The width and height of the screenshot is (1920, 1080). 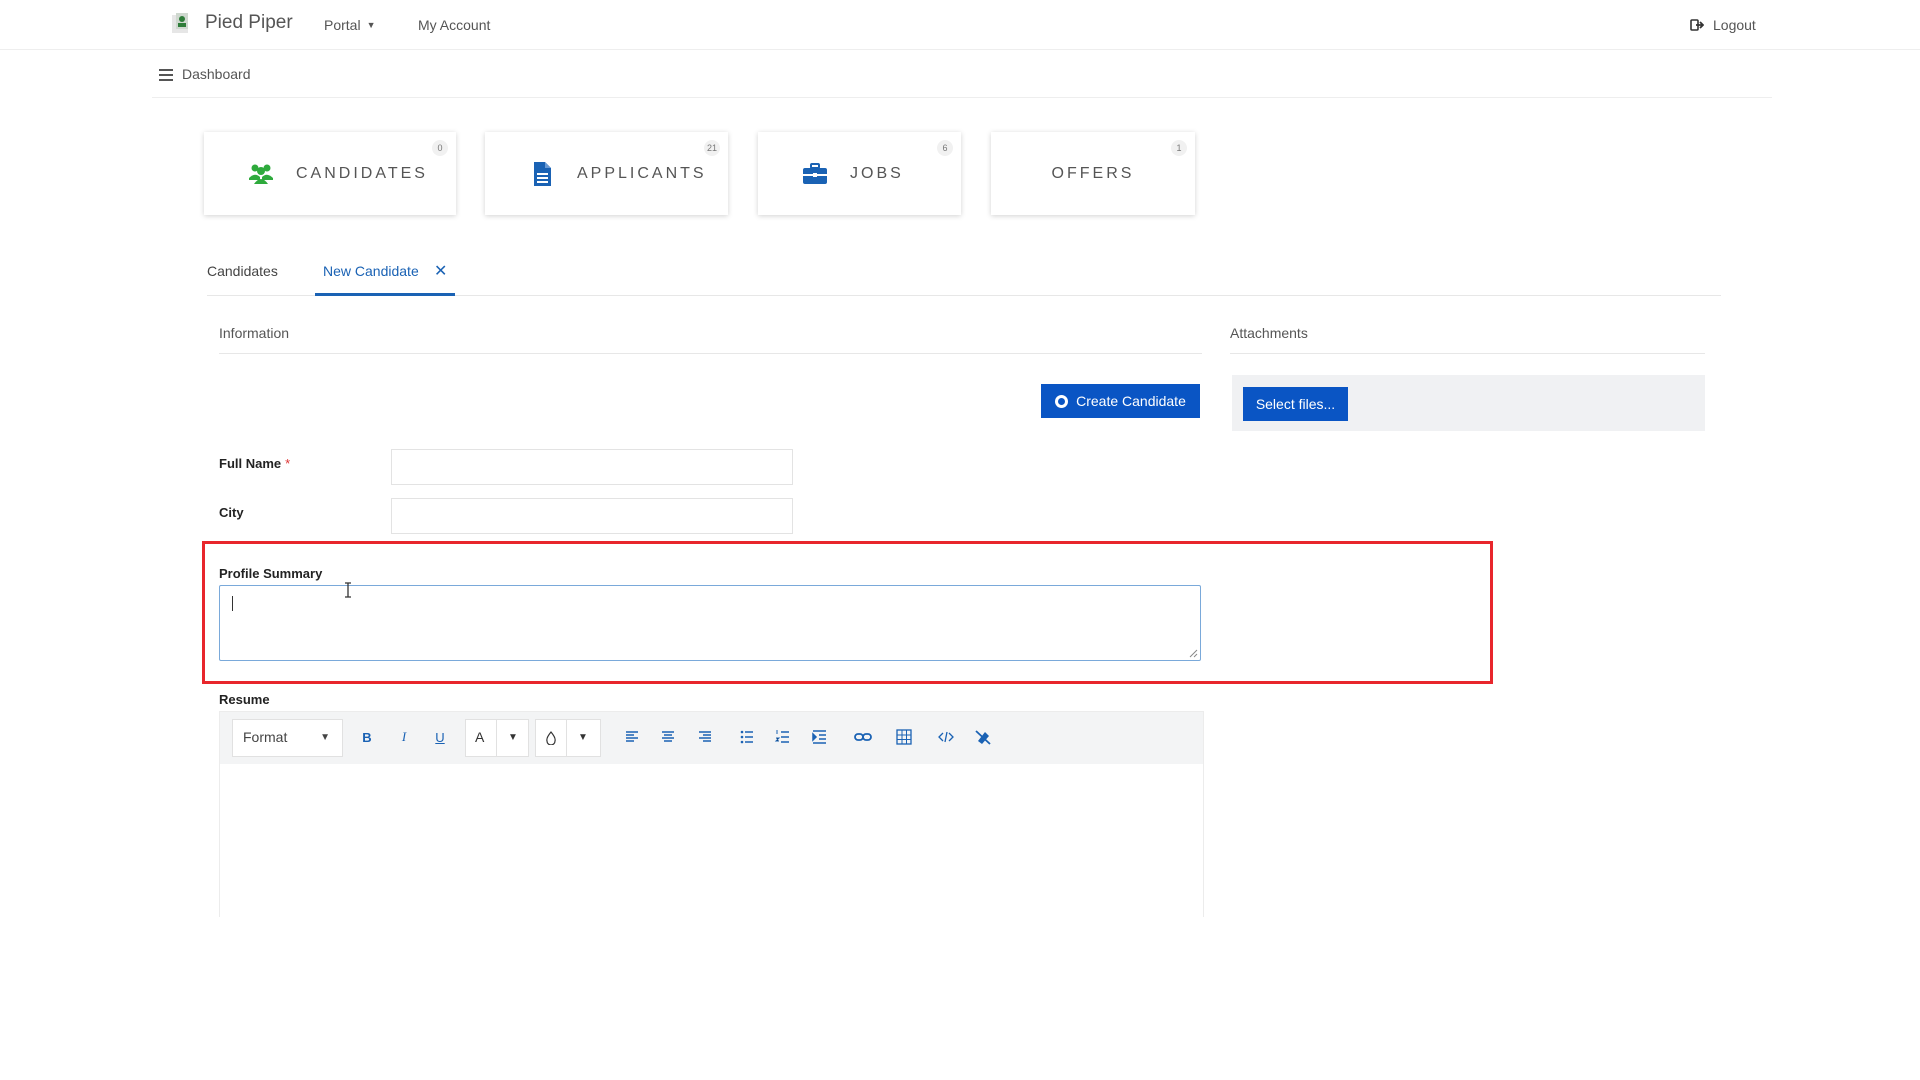 I want to click on hamburger-menu-icon, so click(x=166, y=75).